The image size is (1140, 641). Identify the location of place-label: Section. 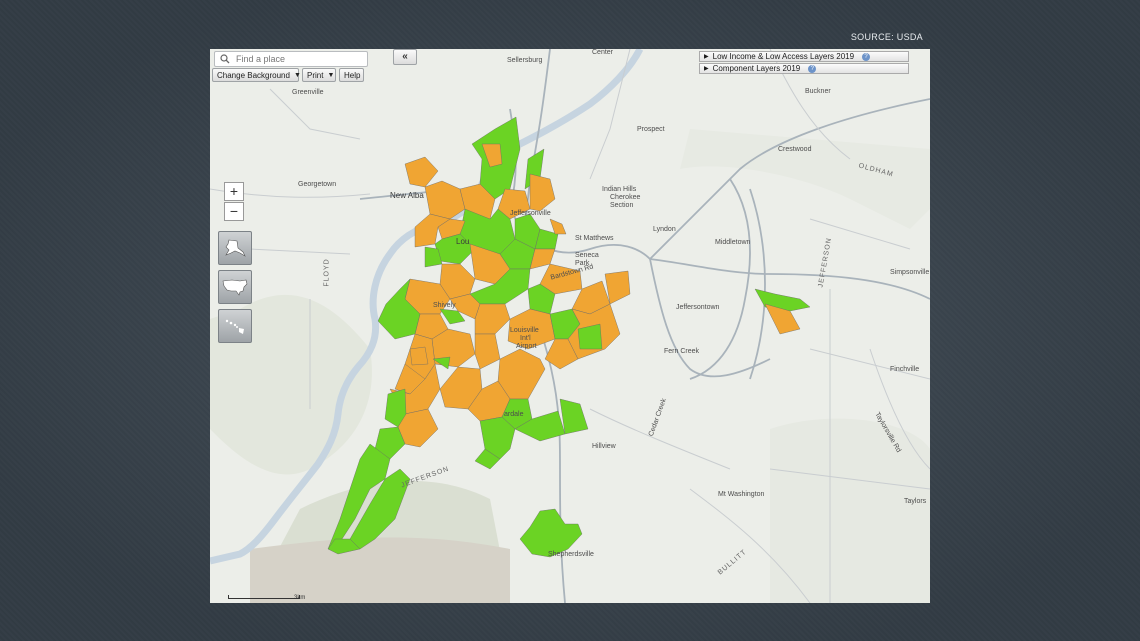
(622, 205).